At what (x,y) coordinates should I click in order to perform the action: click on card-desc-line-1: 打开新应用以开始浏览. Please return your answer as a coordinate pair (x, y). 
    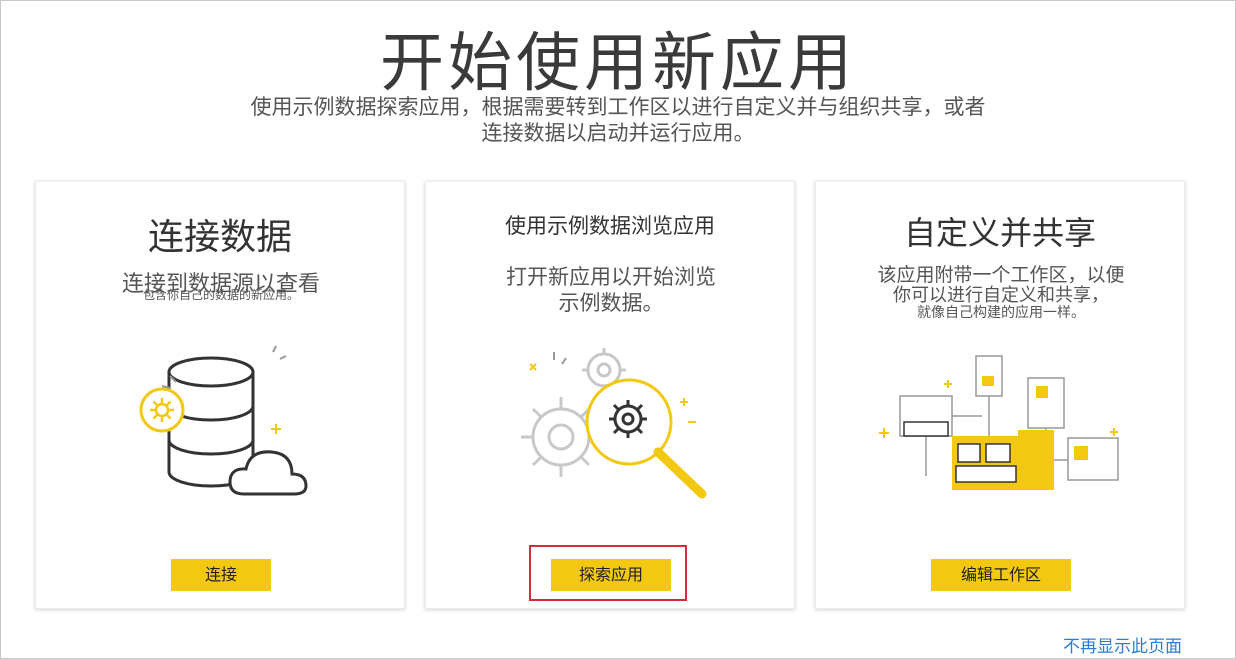
    Looking at the image, I should click on (611, 277).